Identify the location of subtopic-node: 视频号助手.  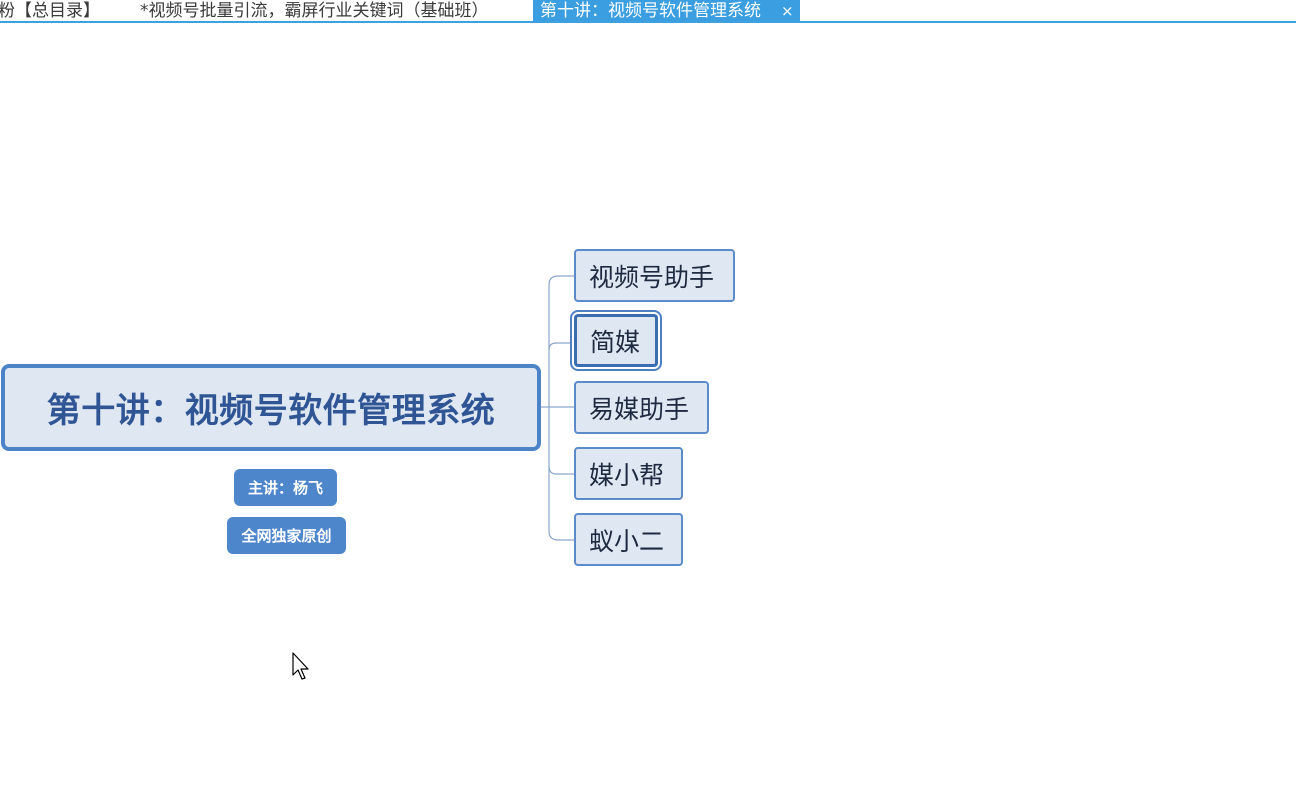
(654, 275).